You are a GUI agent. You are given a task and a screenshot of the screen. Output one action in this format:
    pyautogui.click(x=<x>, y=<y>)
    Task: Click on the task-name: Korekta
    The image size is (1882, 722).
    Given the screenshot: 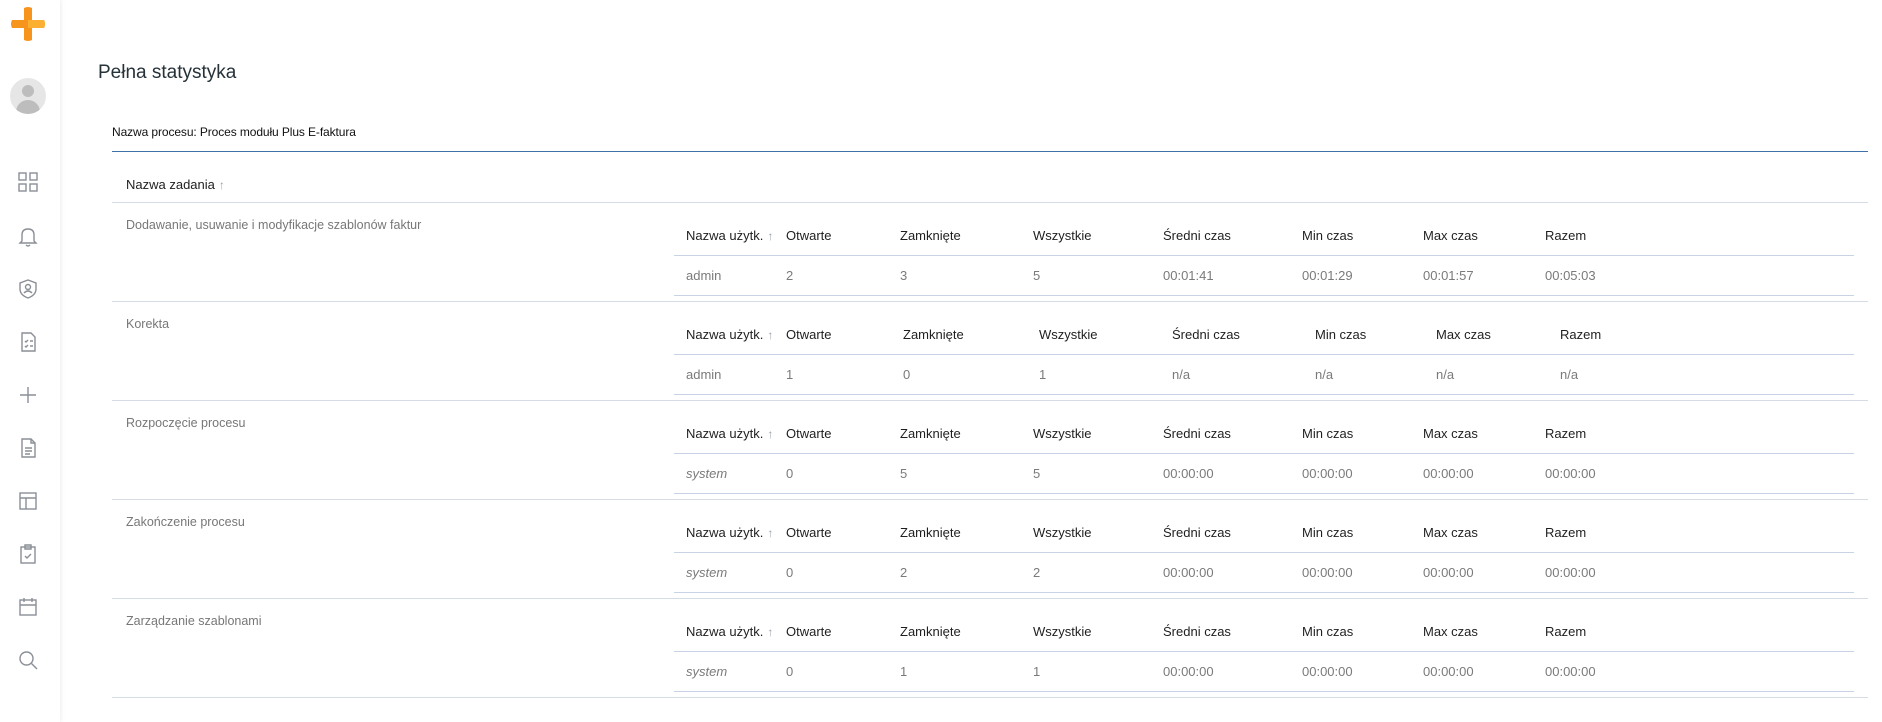 What is the action you would take?
    pyautogui.click(x=148, y=324)
    